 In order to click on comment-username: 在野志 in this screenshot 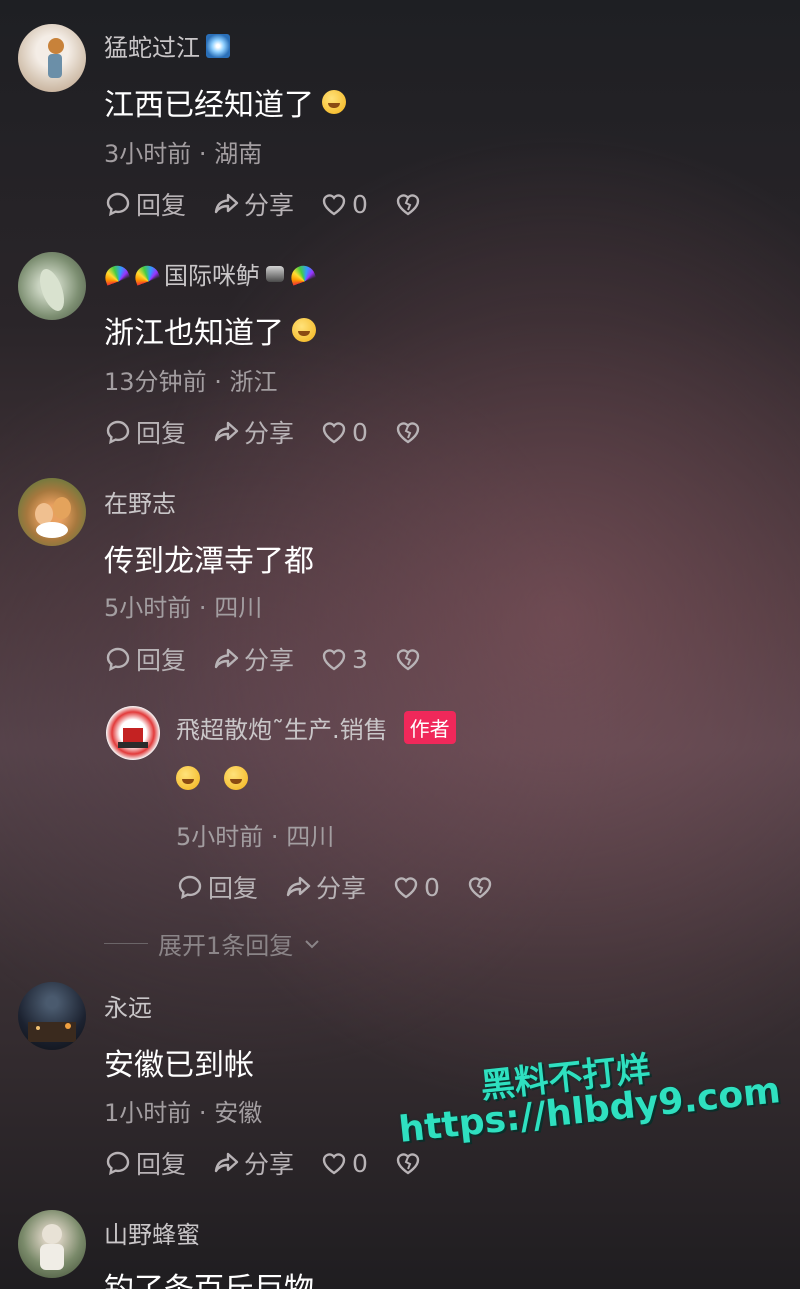, I will do `click(140, 501)`.